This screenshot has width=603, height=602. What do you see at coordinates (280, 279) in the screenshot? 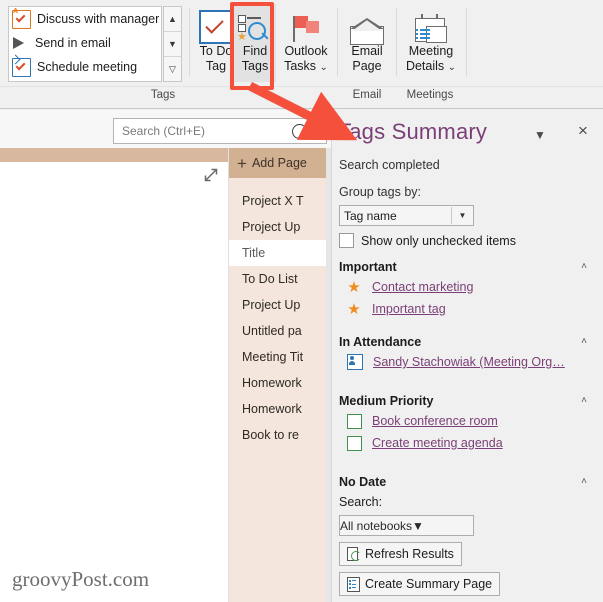
I see `page-list-item: To Do List` at bounding box center [280, 279].